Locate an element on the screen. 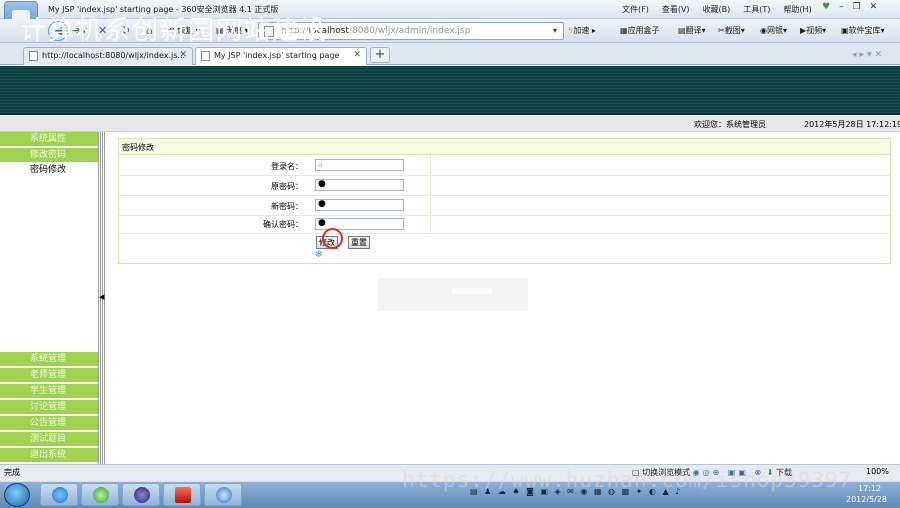  menu-bar: 文件(F) 查看(V) 收藏(B) 工具(T) 帮助(H) is located at coordinates (717, 9).